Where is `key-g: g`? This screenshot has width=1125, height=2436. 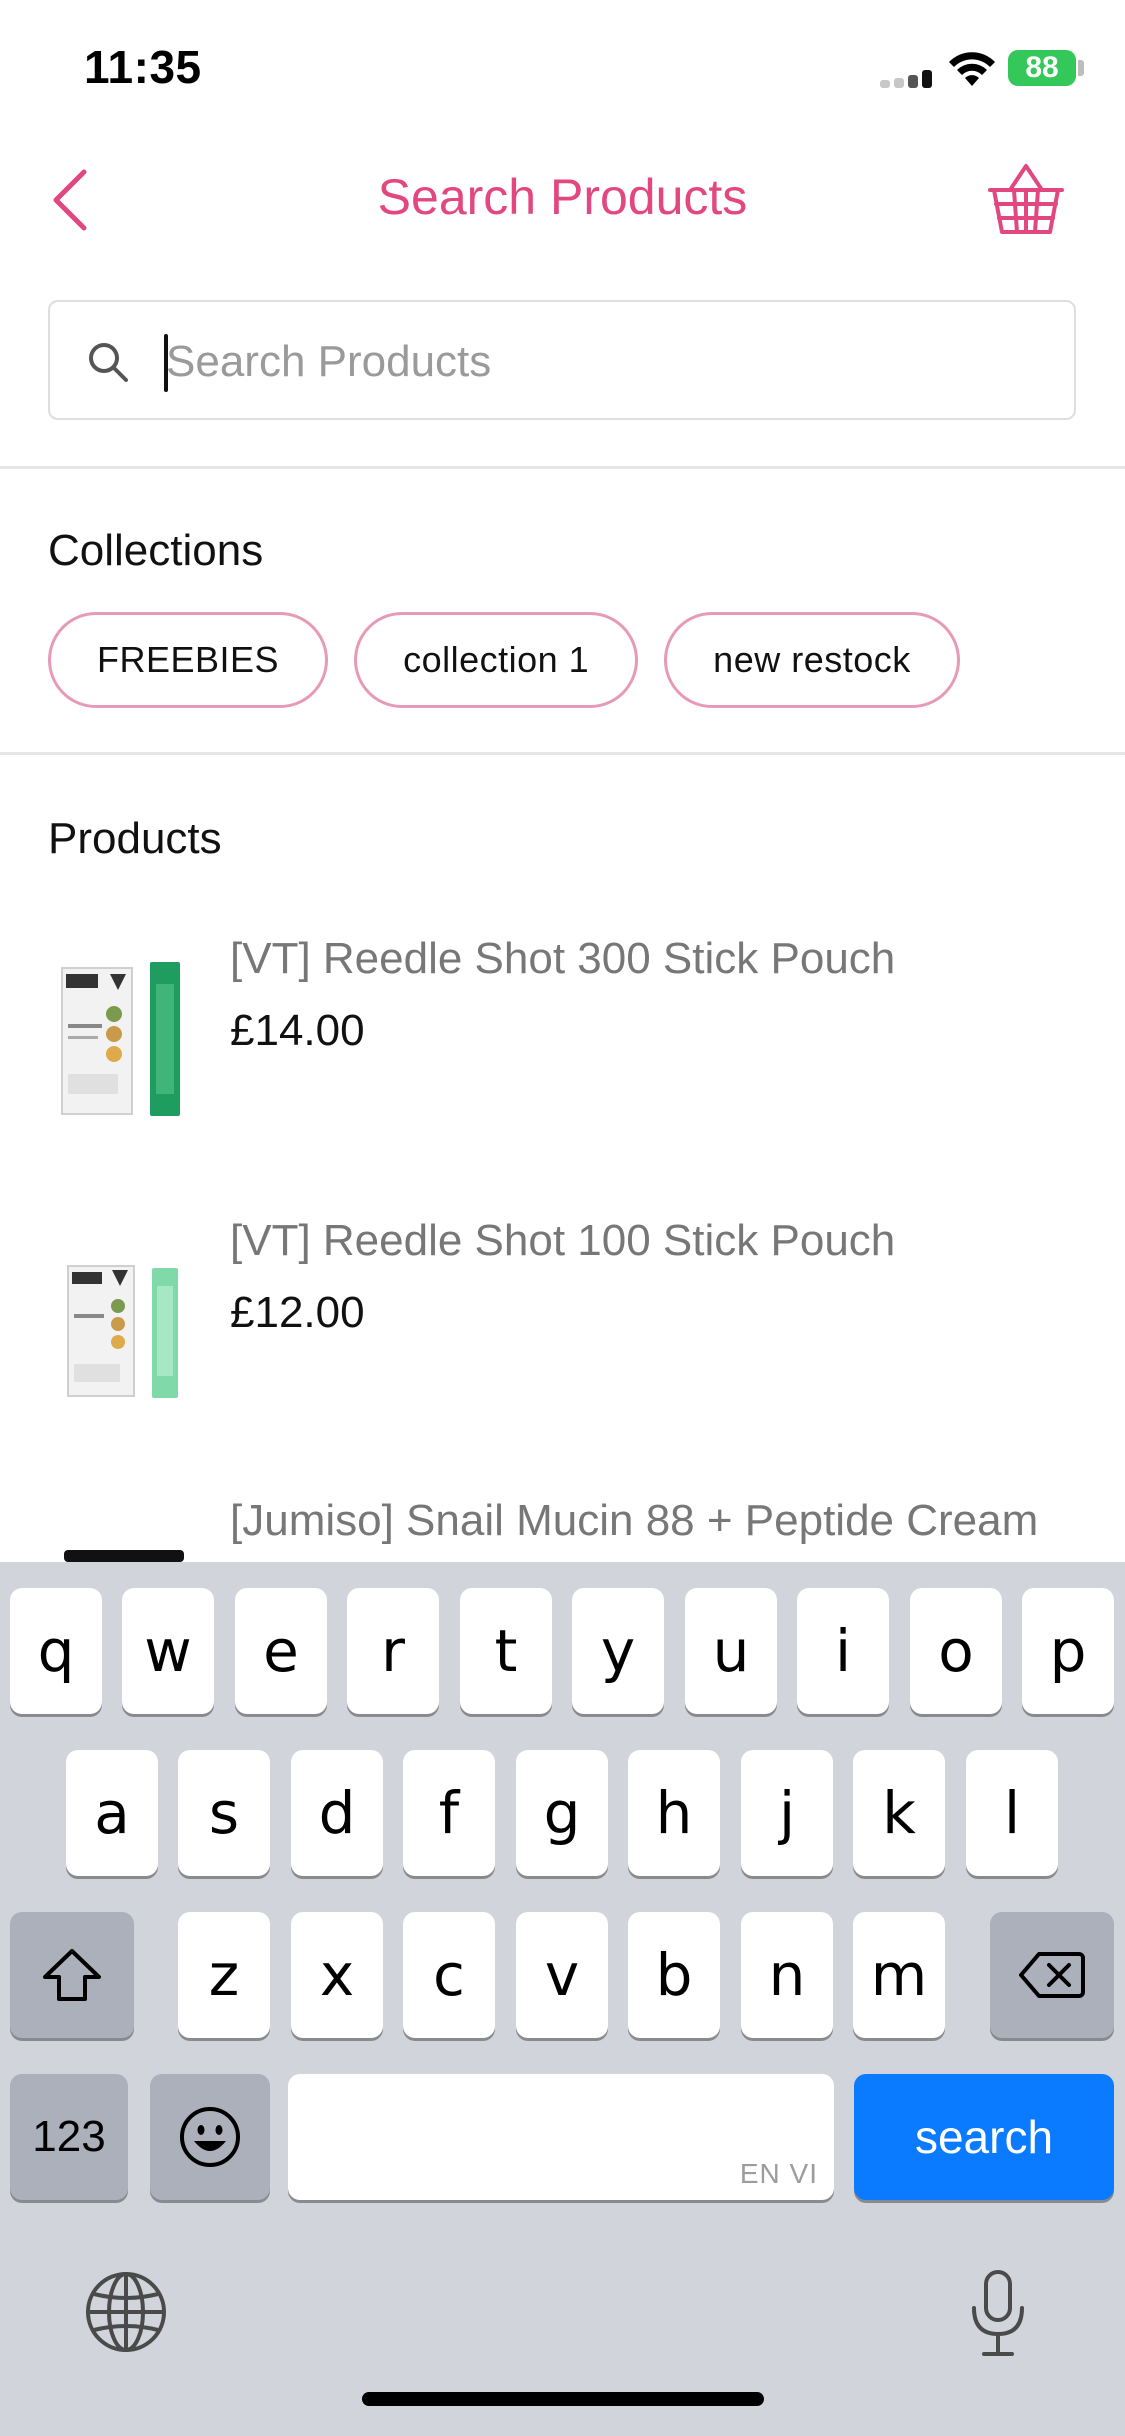
key-g: g is located at coordinates (562, 1813).